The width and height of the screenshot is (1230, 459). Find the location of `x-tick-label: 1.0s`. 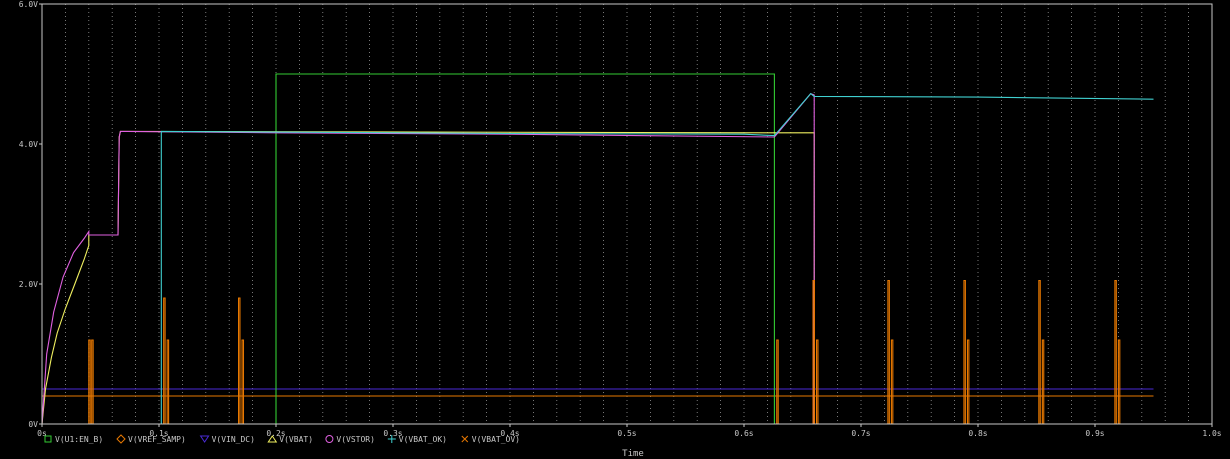

x-tick-label: 1.0s is located at coordinates (1211, 433).